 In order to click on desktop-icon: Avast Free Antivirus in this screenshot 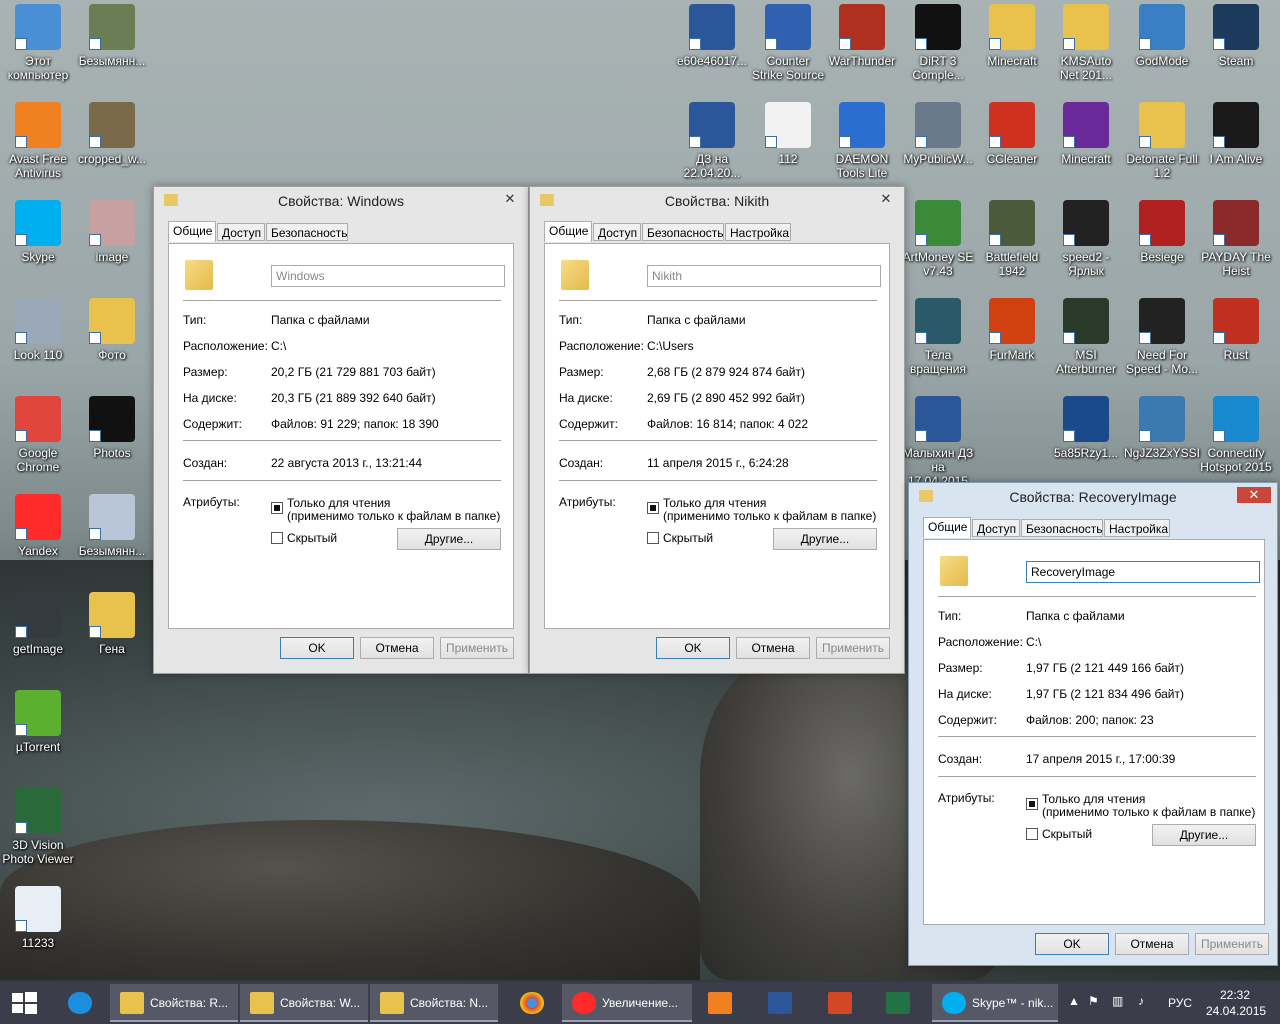, I will do `click(38, 141)`.